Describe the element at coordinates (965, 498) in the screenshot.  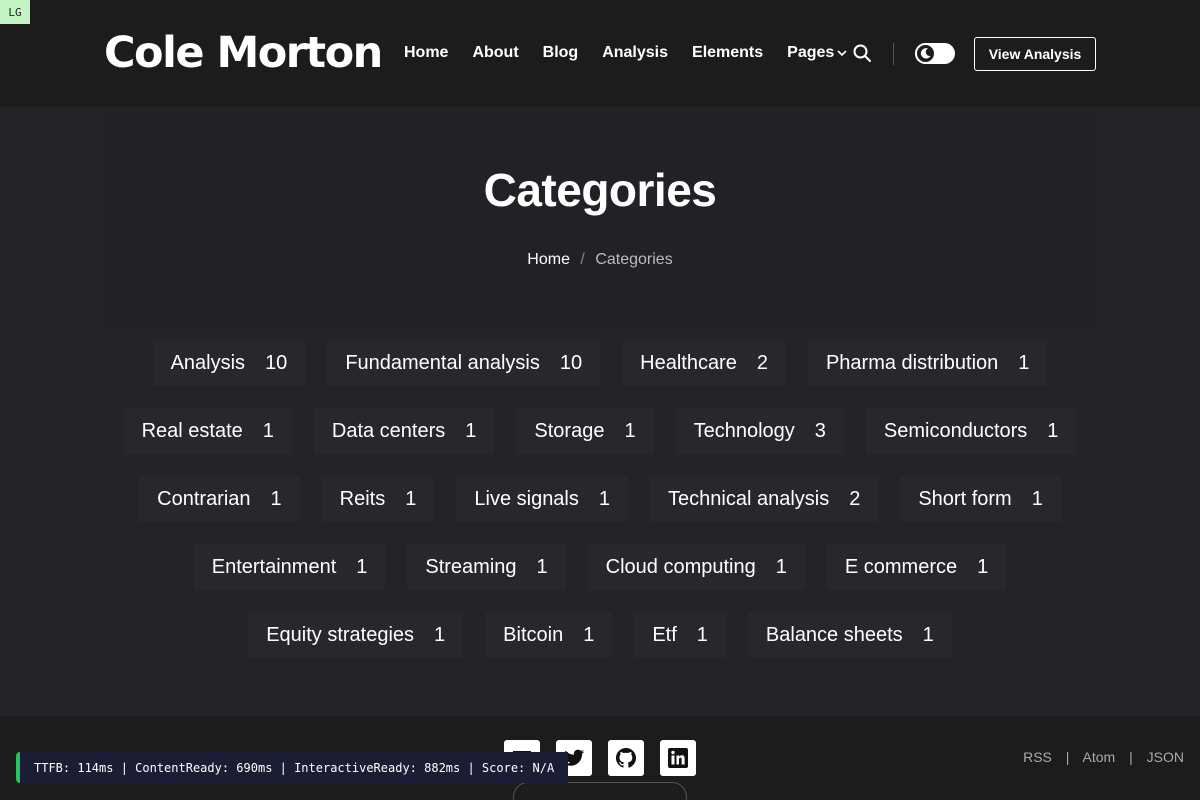
I see `category-name: Short form` at that location.